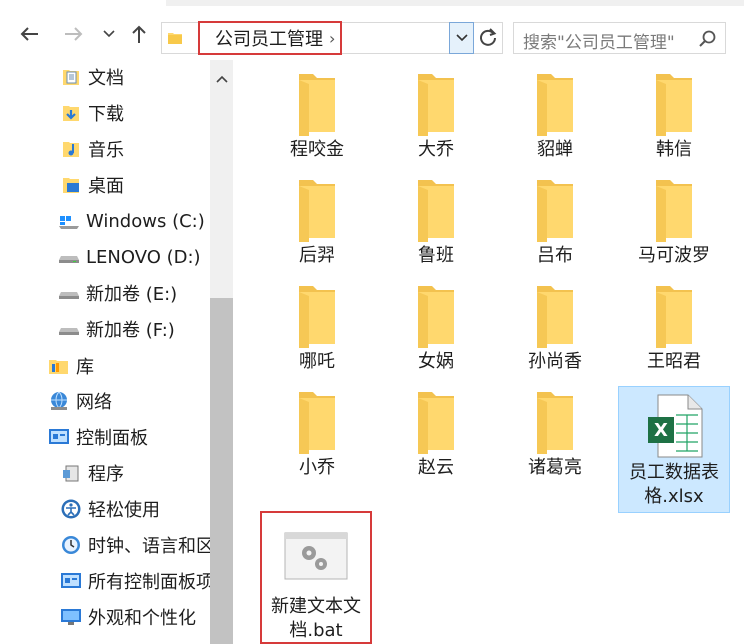 Image resolution: width=744 pixels, height=644 pixels. What do you see at coordinates (436, 361) in the screenshot?
I see `file-name: 女娲` at bounding box center [436, 361].